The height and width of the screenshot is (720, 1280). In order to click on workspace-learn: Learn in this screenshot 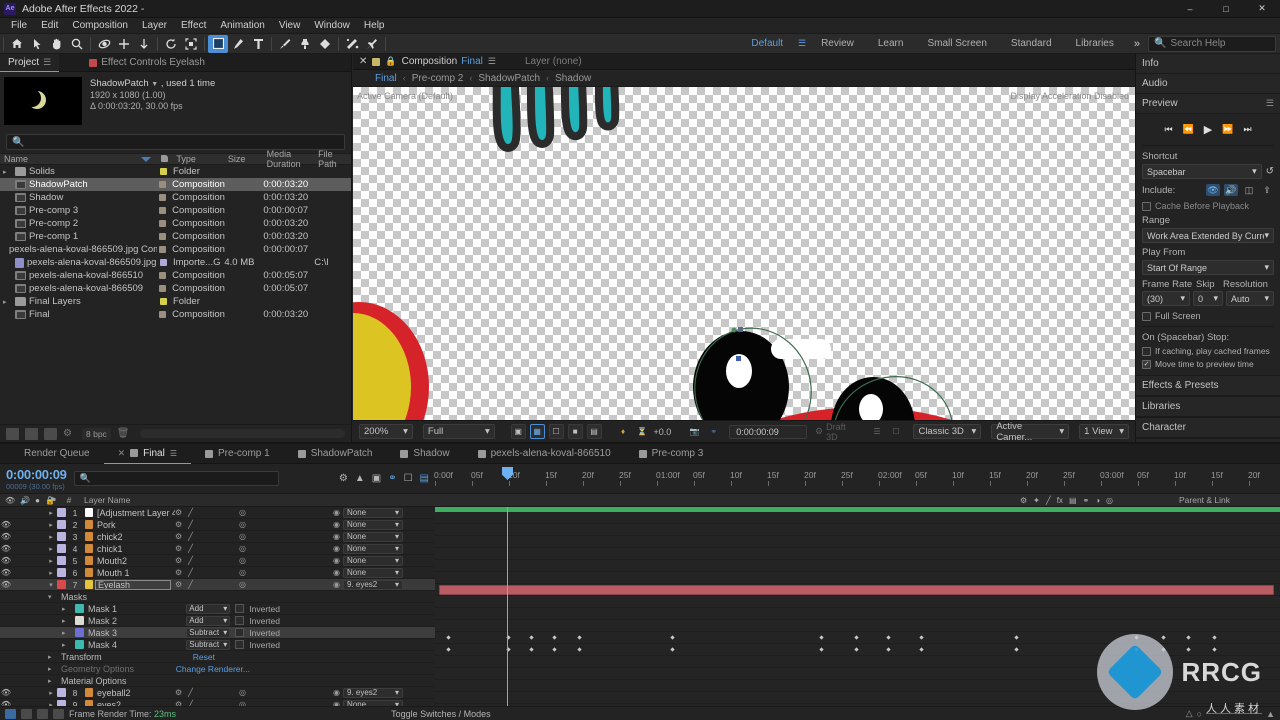, I will do `click(891, 44)`.